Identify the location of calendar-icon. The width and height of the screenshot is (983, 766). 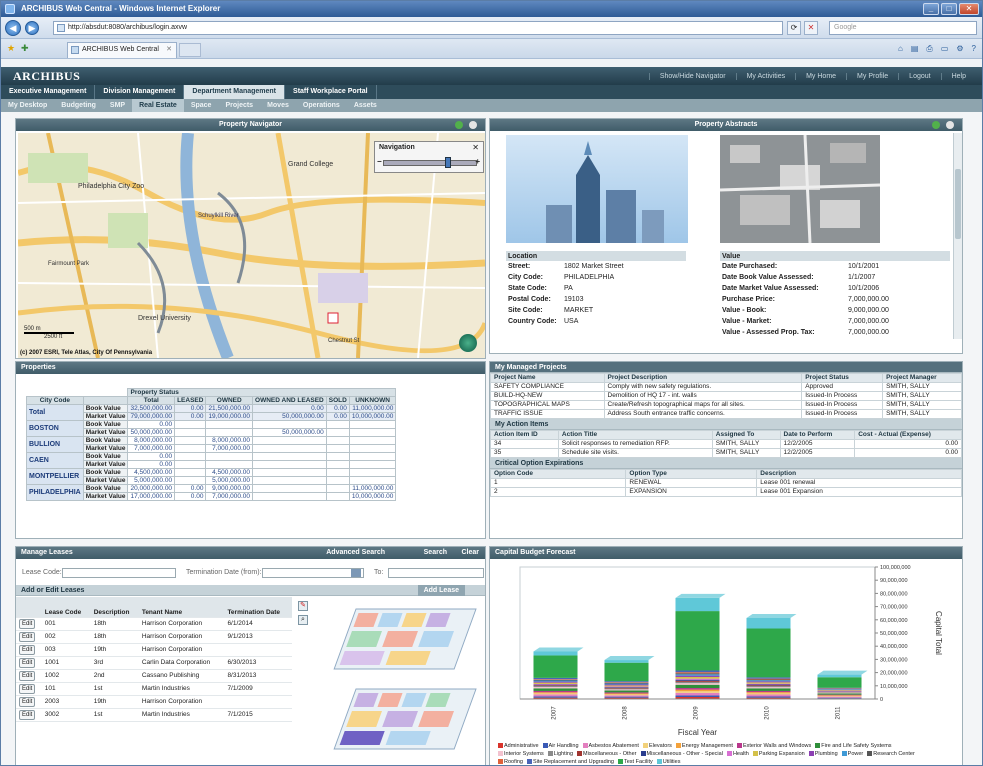
(356, 573).